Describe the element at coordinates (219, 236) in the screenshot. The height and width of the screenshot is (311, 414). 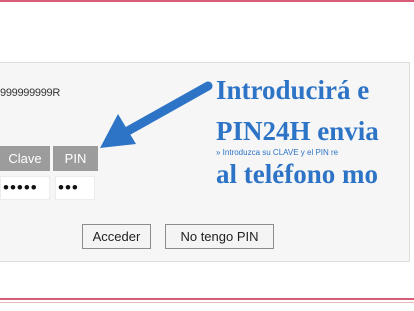
I see `no-pin-button: No tengo PIN` at that location.